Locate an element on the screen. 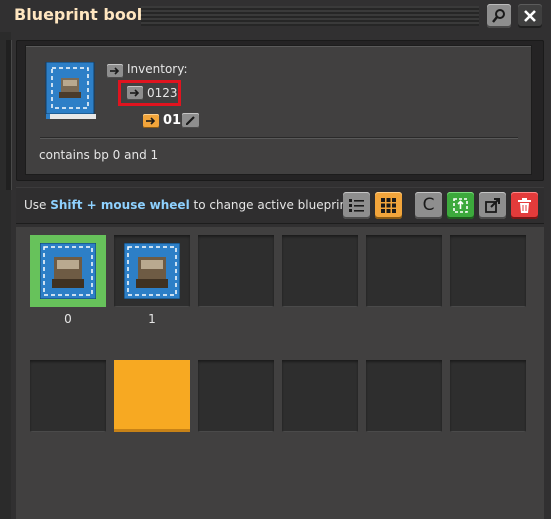  export-button is located at coordinates (492, 205).